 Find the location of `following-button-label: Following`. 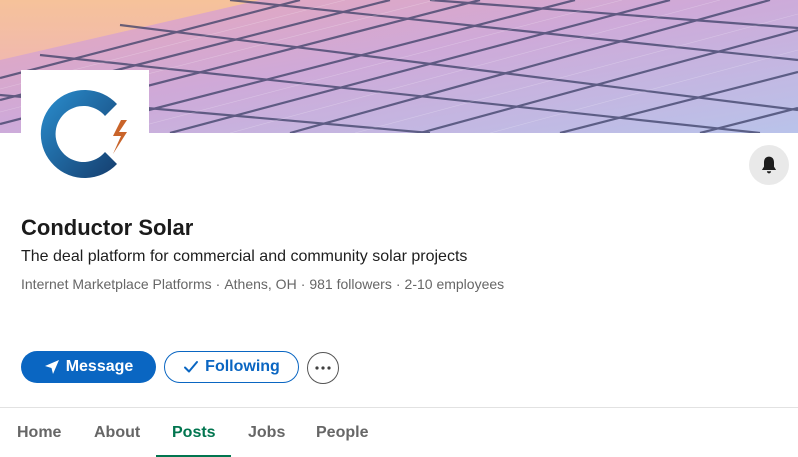

following-button-label: Following is located at coordinates (242, 366).